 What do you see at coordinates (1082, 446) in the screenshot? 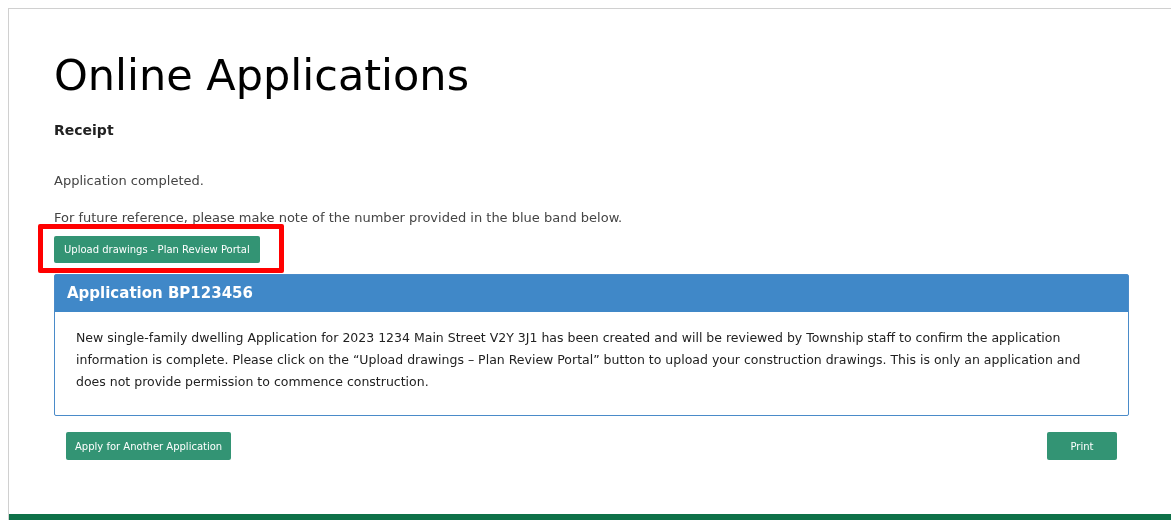
I see `action-button: Print` at bounding box center [1082, 446].